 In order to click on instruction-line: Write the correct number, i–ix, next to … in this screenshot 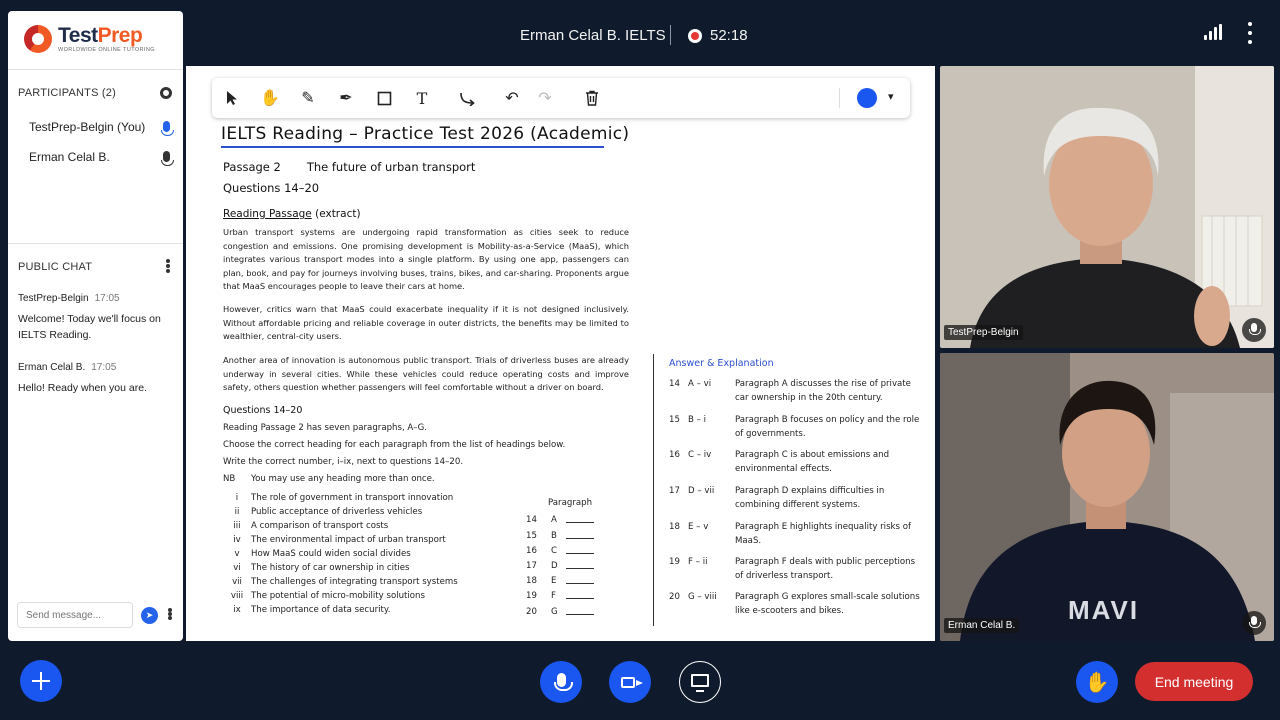, I will do `click(343, 462)`.